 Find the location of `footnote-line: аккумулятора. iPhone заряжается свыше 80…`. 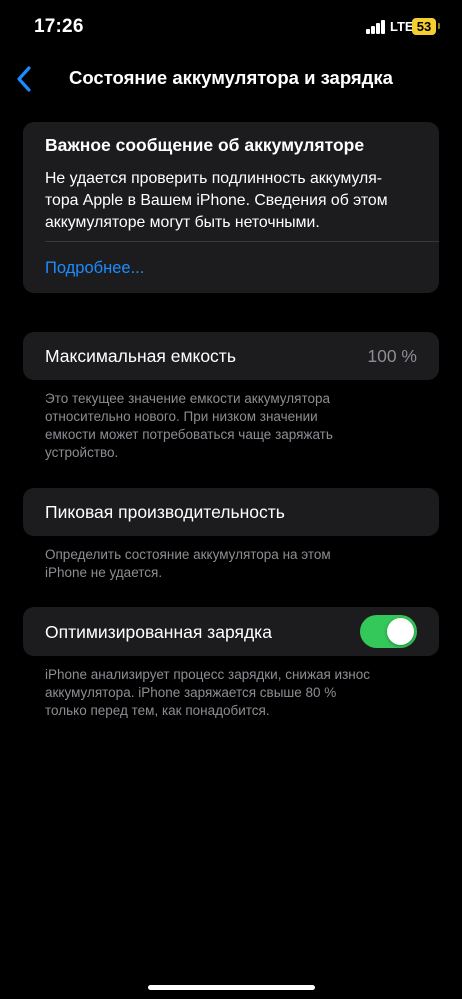

footnote-line: аккумулятора. iPhone заряжается свыше 80… is located at coordinates (191, 692).